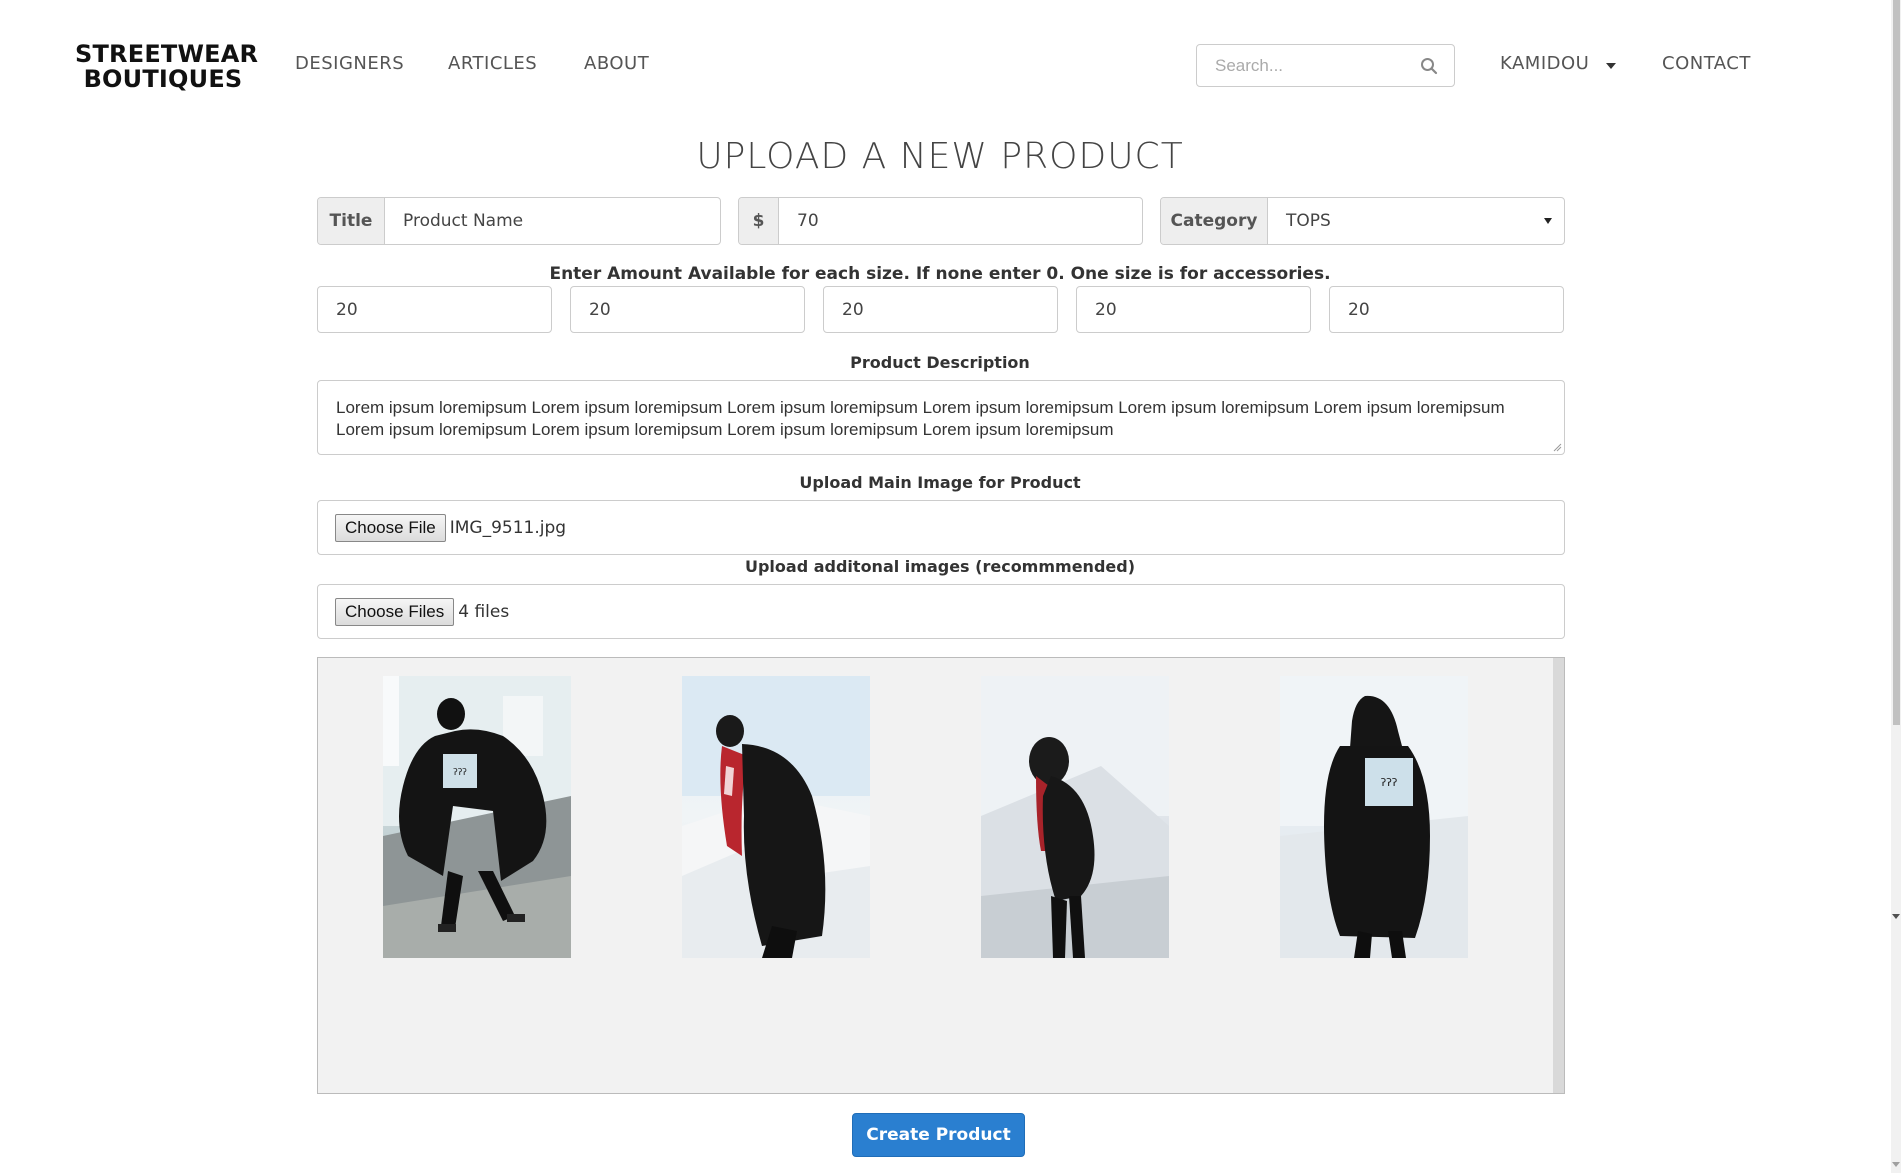 The image size is (1901, 1173). What do you see at coordinates (941, 527) in the screenshot?
I see `main-image-file-input: Choose File IMG_9511.jpg` at bounding box center [941, 527].